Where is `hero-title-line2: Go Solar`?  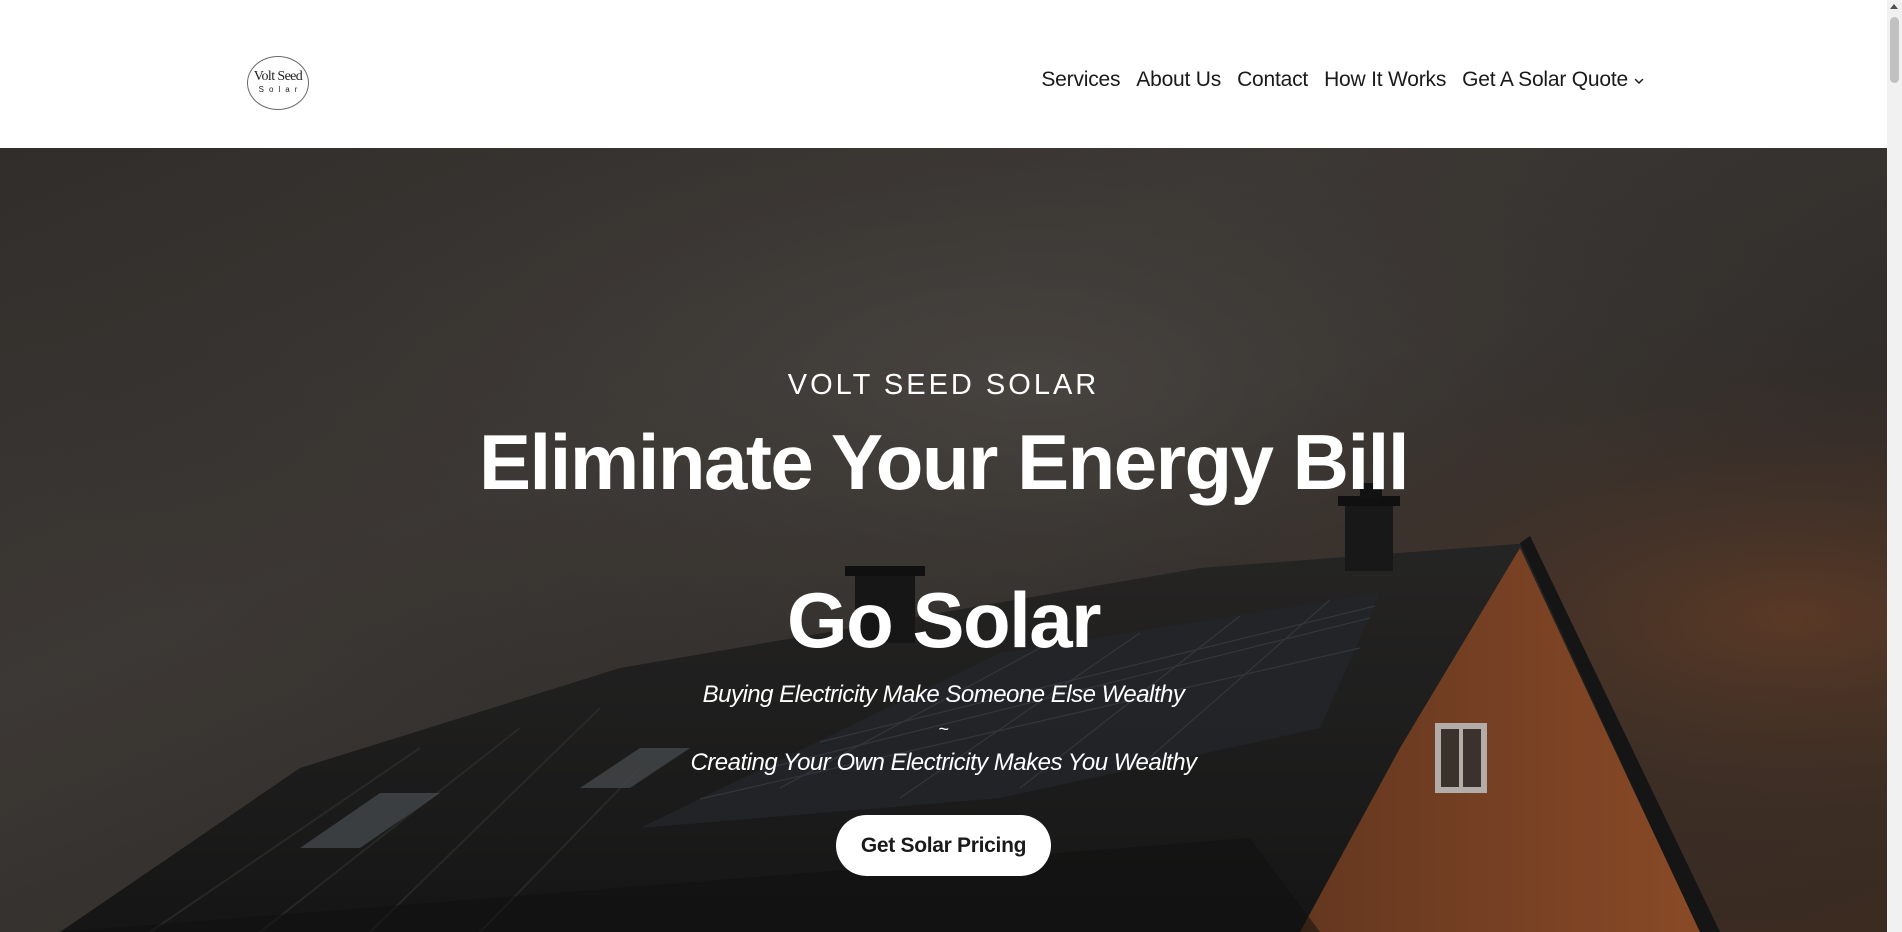
hero-title-line2: Go Solar is located at coordinates (944, 620).